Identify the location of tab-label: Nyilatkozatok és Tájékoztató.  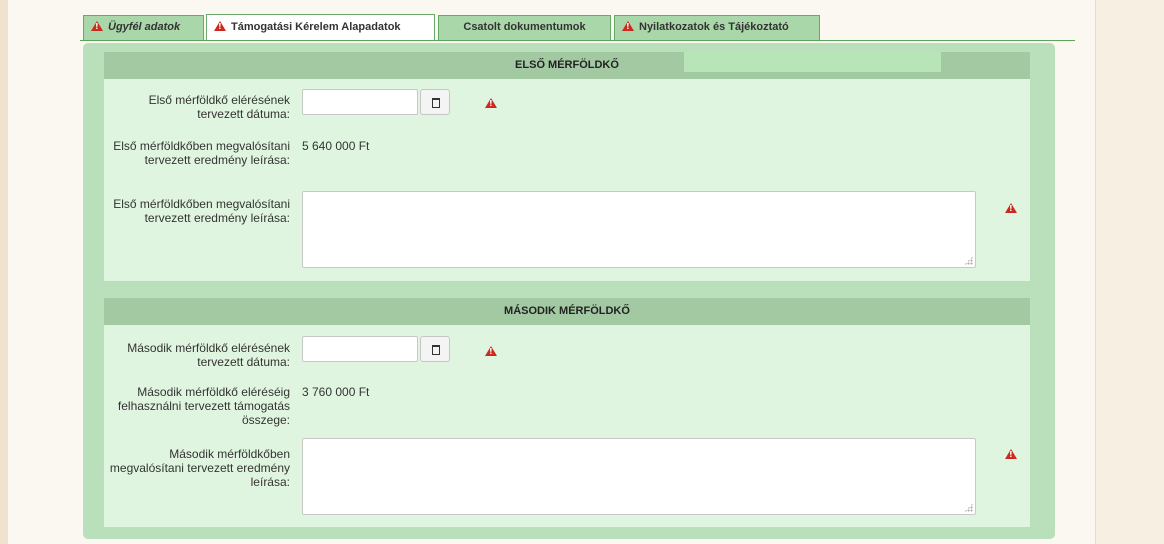
(714, 27).